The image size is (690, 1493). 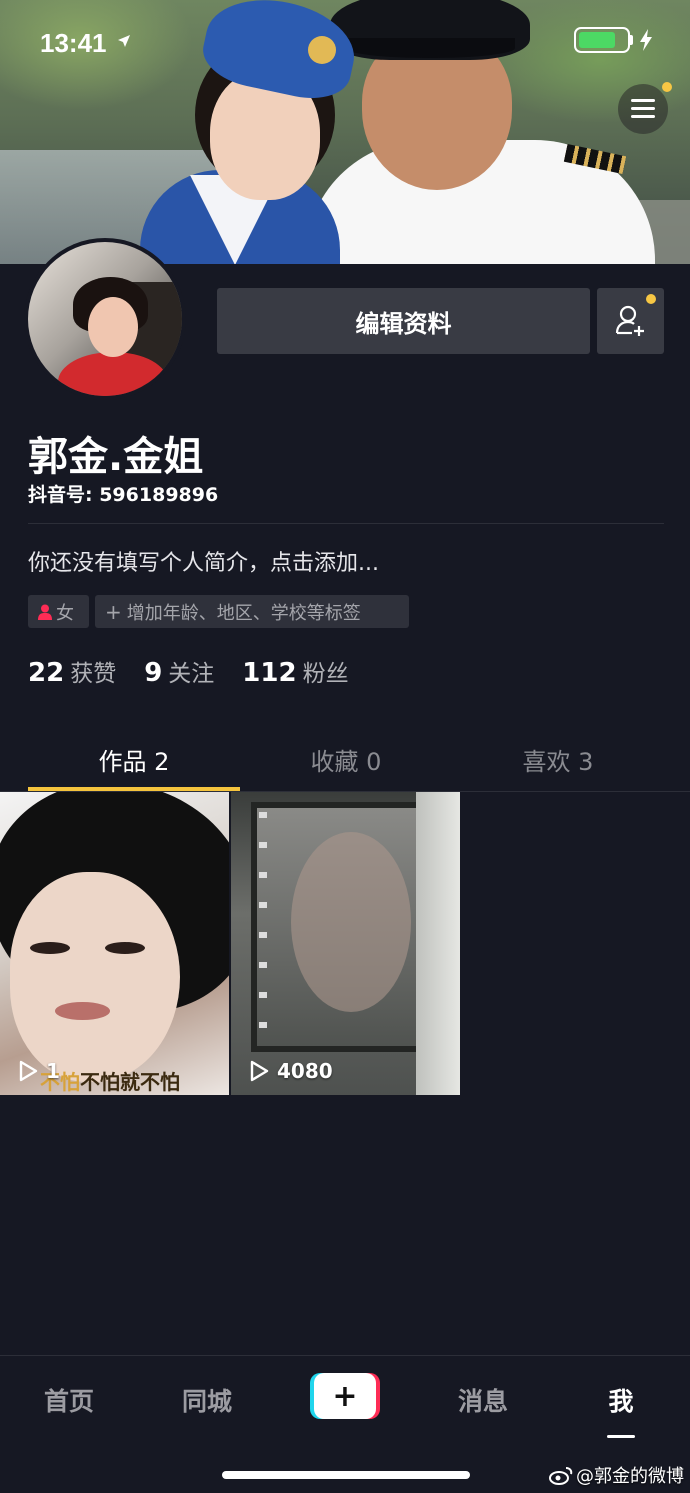 I want to click on cover-figure-man-visor, so click(x=430, y=48).